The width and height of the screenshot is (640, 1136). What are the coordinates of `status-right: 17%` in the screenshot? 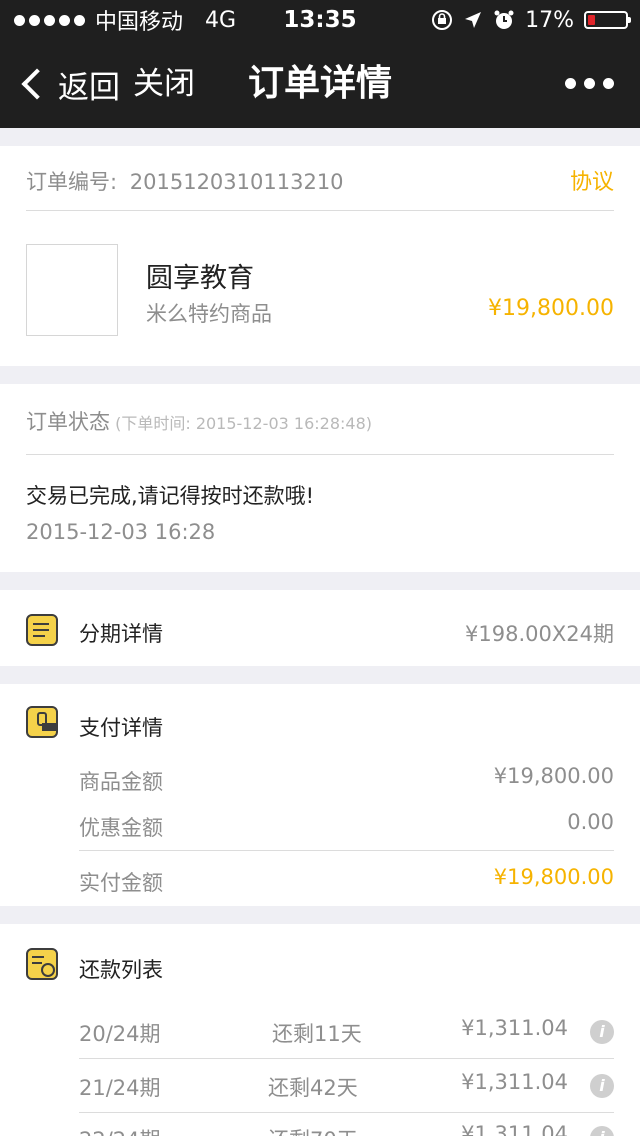 It's located at (531, 20).